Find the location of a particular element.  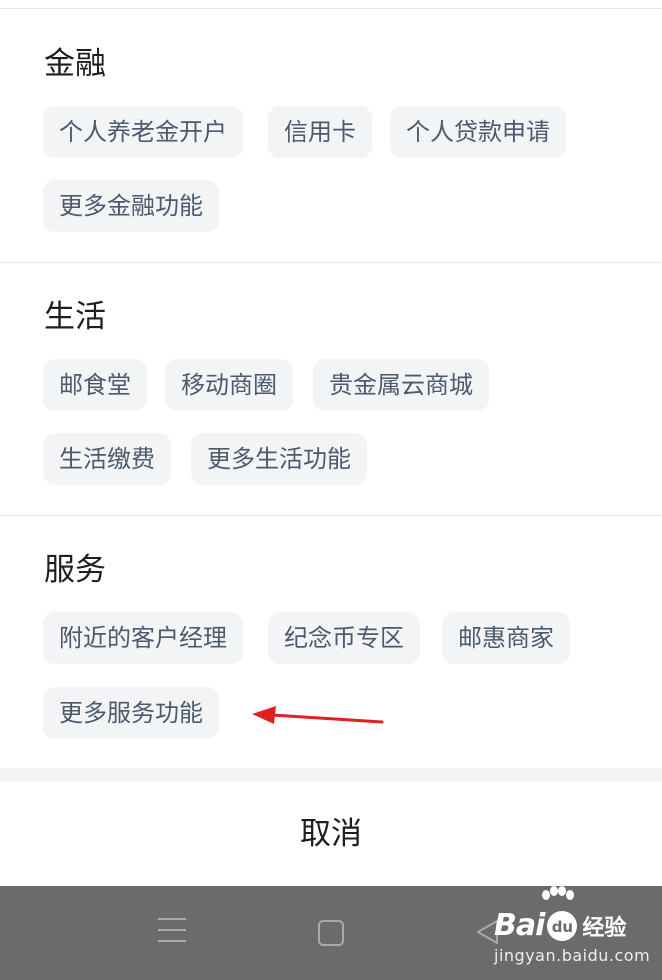

watermark-url: jingyan.baidu.com is located at coordinates (572, 955).